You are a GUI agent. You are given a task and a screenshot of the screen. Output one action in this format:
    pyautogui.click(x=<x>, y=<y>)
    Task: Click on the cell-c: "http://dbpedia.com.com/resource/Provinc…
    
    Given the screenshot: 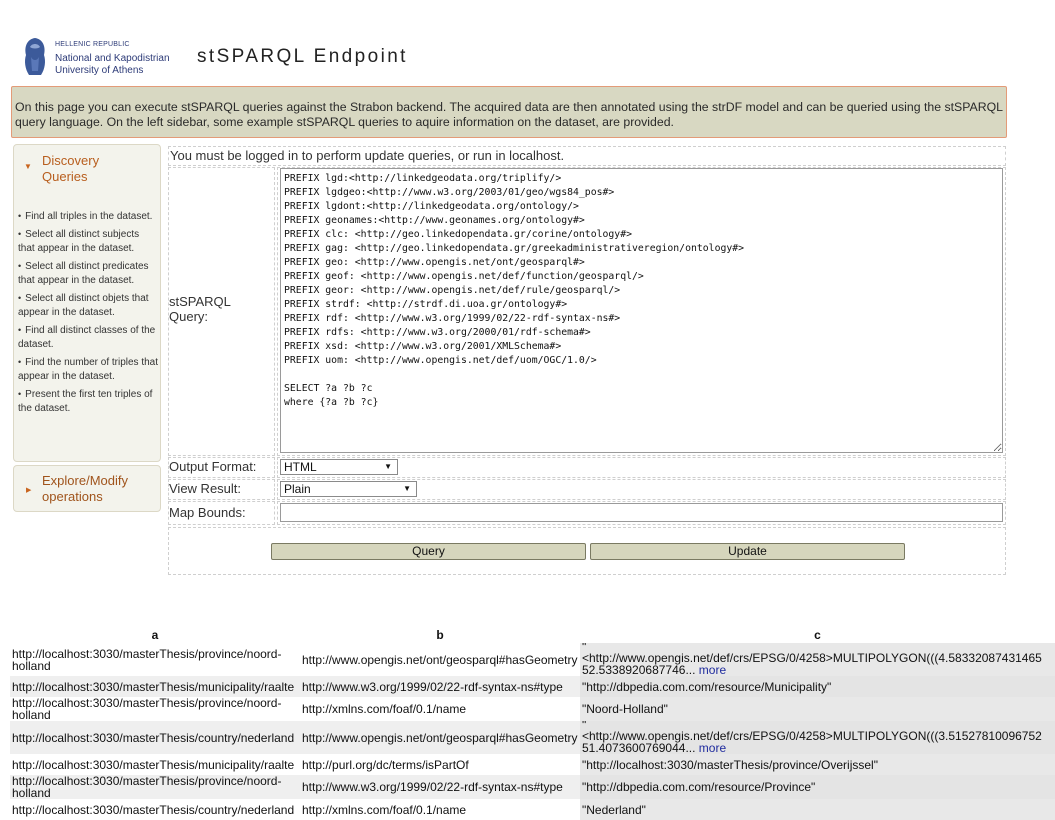 What is the action you would take?
    pyautogui.click(x=817, y=787)
    